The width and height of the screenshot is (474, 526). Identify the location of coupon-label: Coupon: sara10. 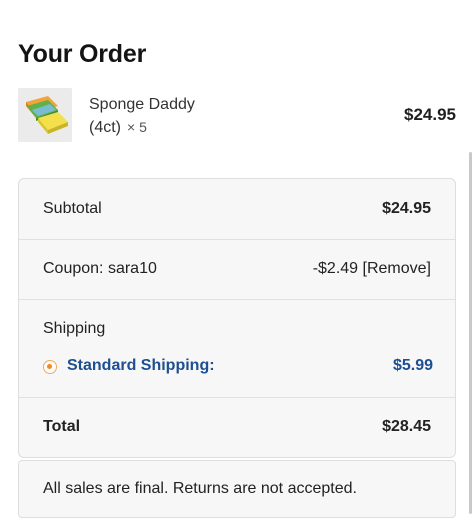
(100, 268).